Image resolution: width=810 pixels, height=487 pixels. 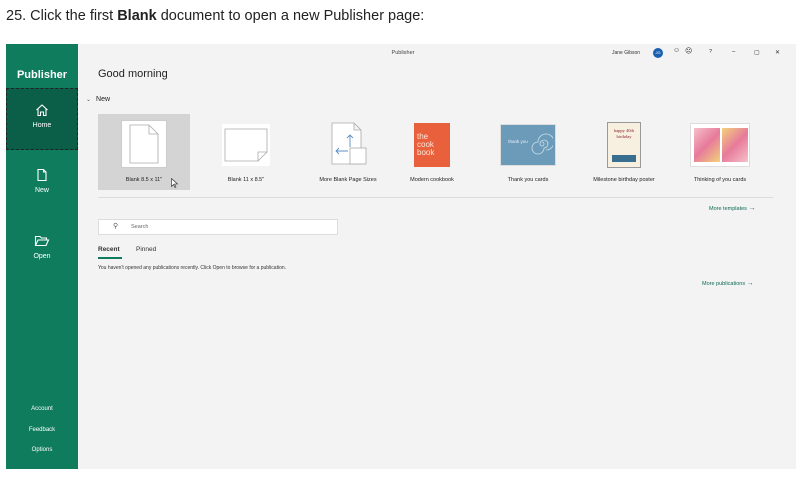 I want to click on more-templates-link: More templates →, so click(x=732, y=208).